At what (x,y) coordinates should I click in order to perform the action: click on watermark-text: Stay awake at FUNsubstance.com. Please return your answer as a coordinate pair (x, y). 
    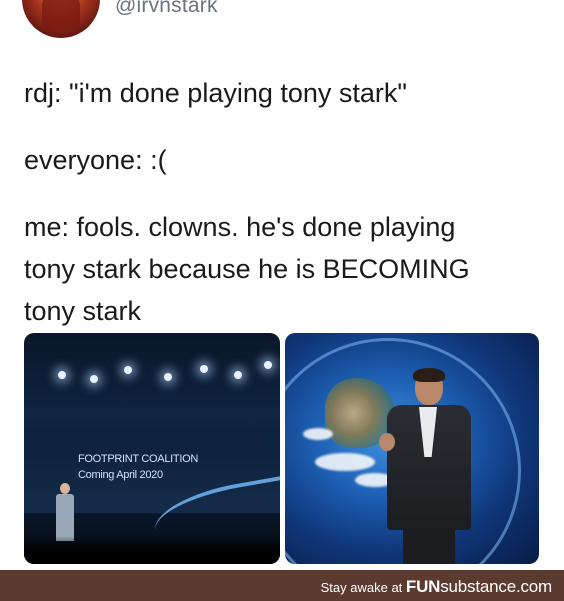
    Looking at the image, I should click on (436, 587).